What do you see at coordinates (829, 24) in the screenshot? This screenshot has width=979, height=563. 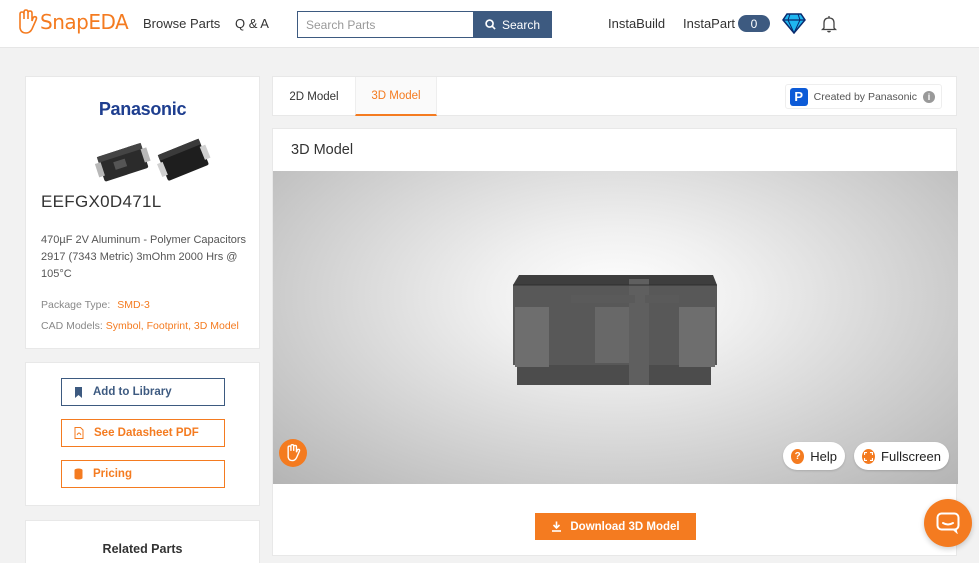 I see `notification-bell-icon` at bounding box center [829, 24].